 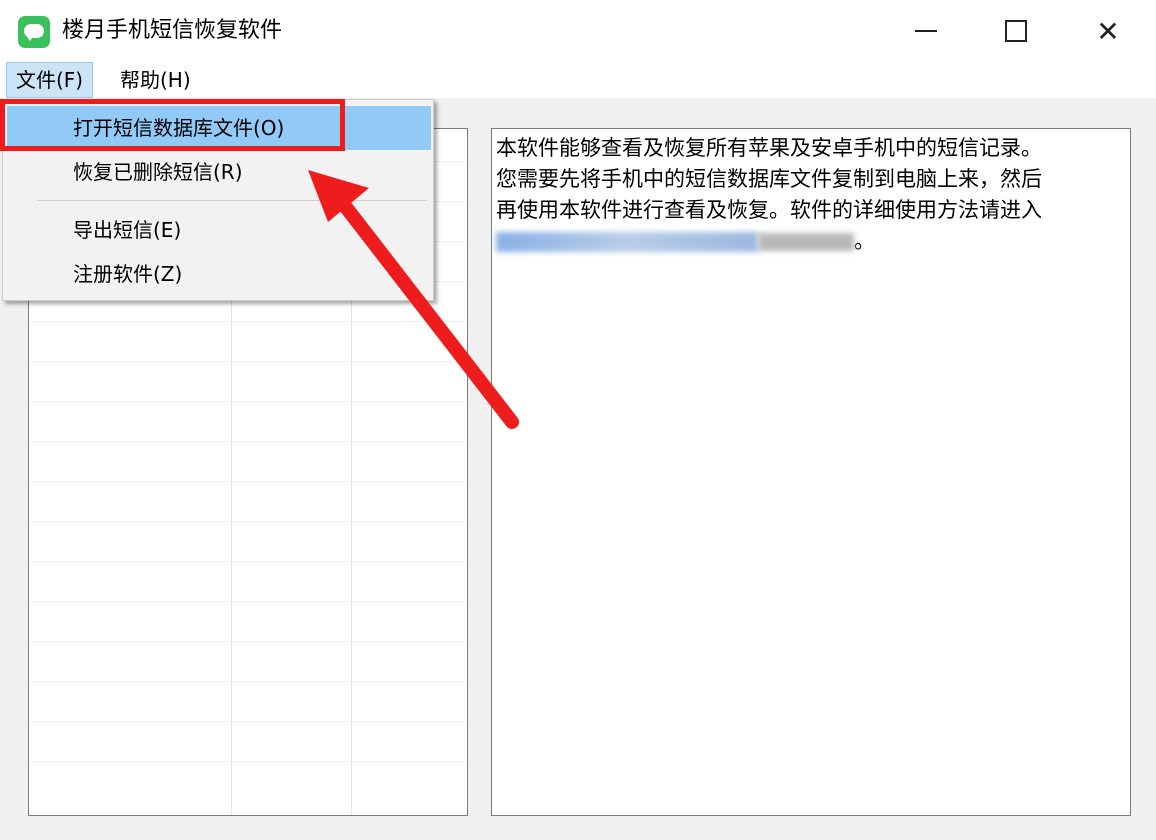 What do you see at coordinates (50, 80) in the screenshot?
I see `menu-file: 文件(F)` at bounding box center [50, 80].